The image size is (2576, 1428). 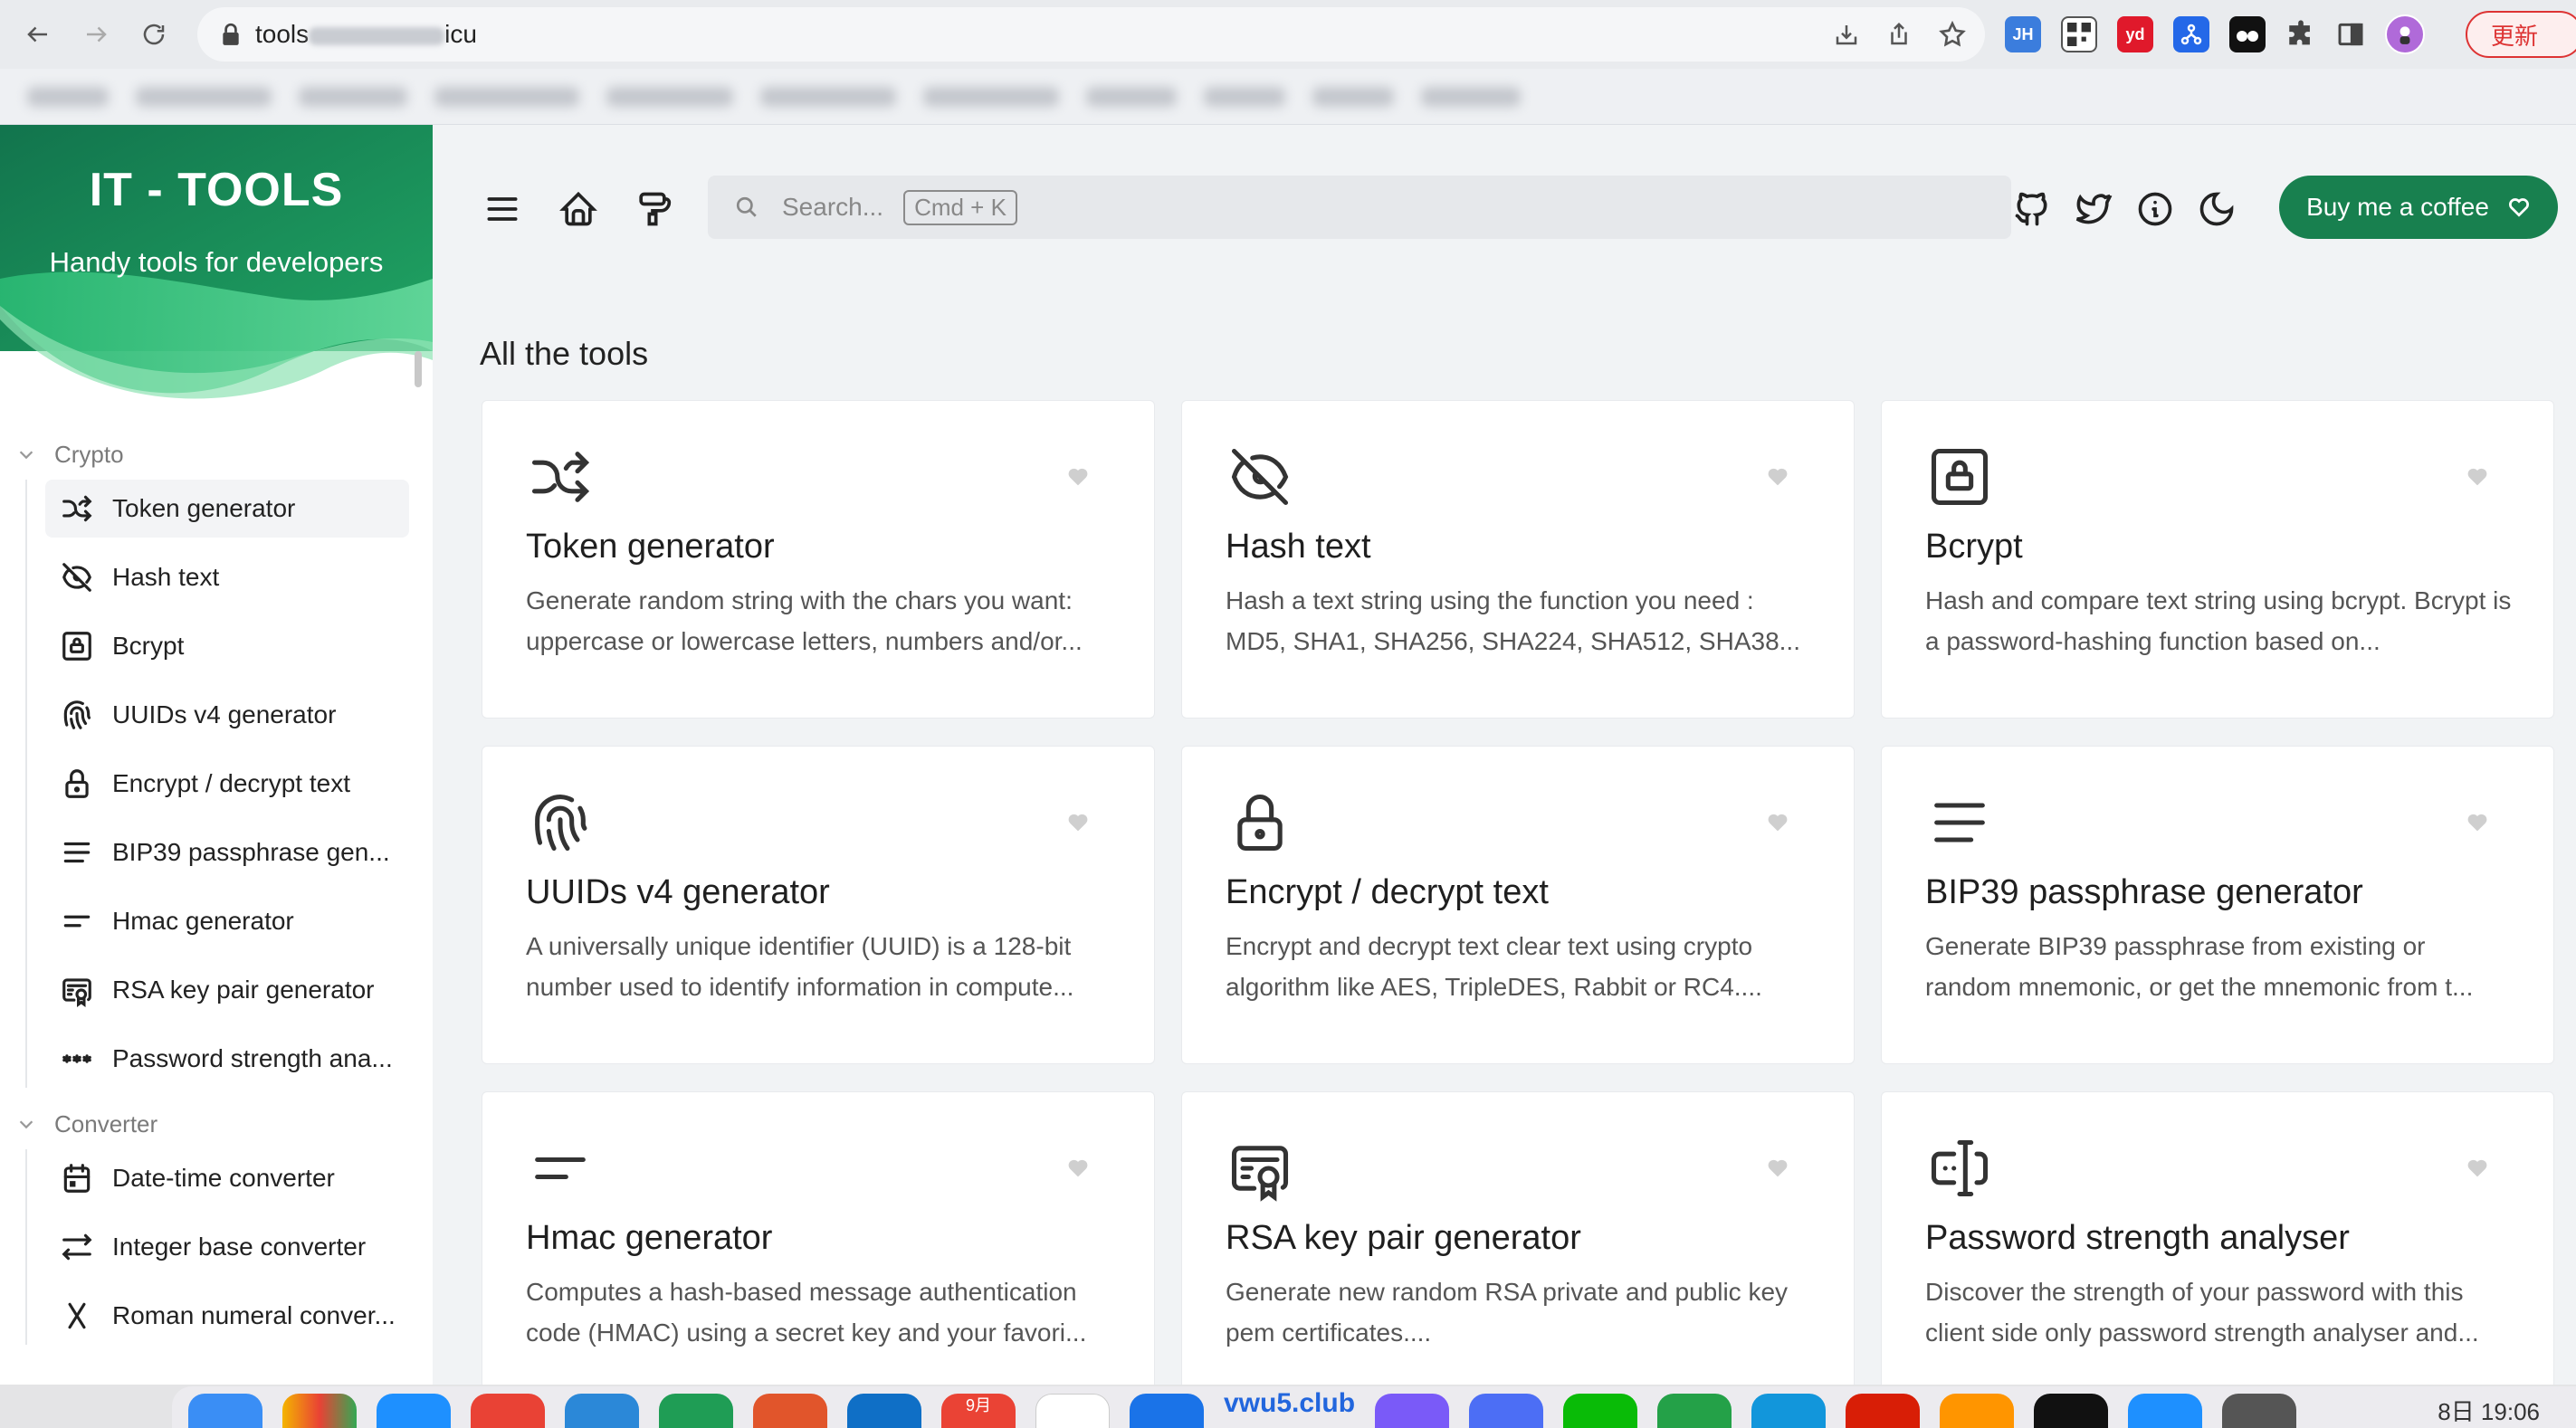 What do you see at coordinates (884, 1411) in the screenshot?
I see `word-app-icon` at bounding box center [884, 1411].